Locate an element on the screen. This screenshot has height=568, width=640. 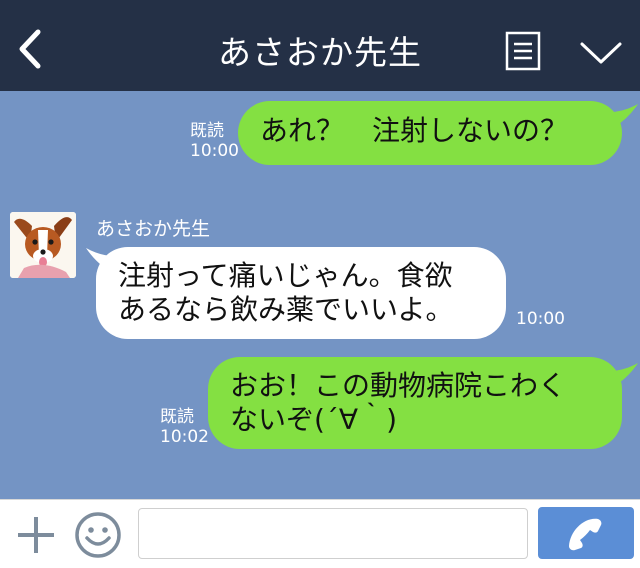
dog-avatar-icon is located at coordinates (43, 245).